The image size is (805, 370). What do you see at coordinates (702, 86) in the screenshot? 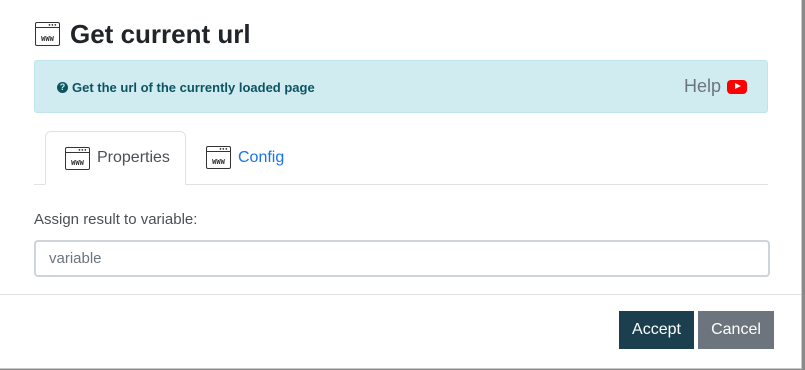
I see `help-label: Help` at bounding box center [702, 86].